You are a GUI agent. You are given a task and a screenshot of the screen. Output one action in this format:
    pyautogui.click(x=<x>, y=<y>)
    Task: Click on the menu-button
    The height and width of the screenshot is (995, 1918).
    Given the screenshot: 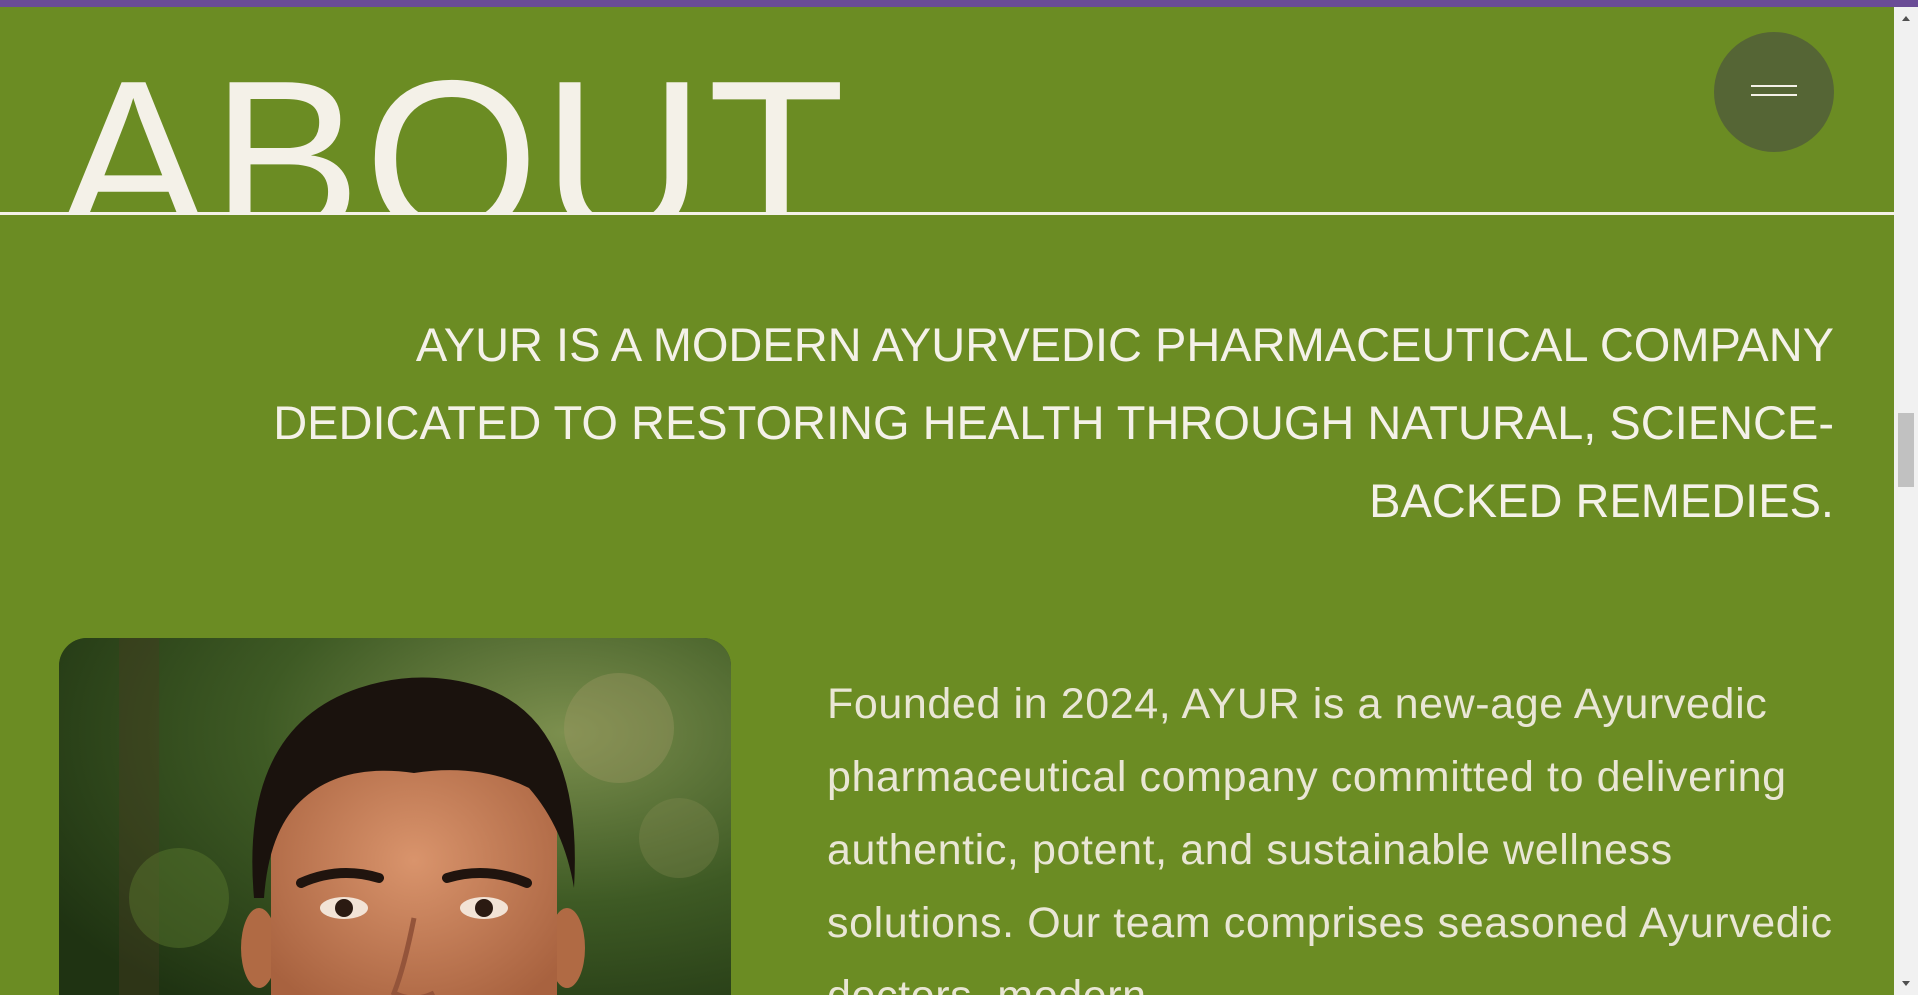 What is the action you would take?
    pyautogui.click(x=1774, y=92)
    